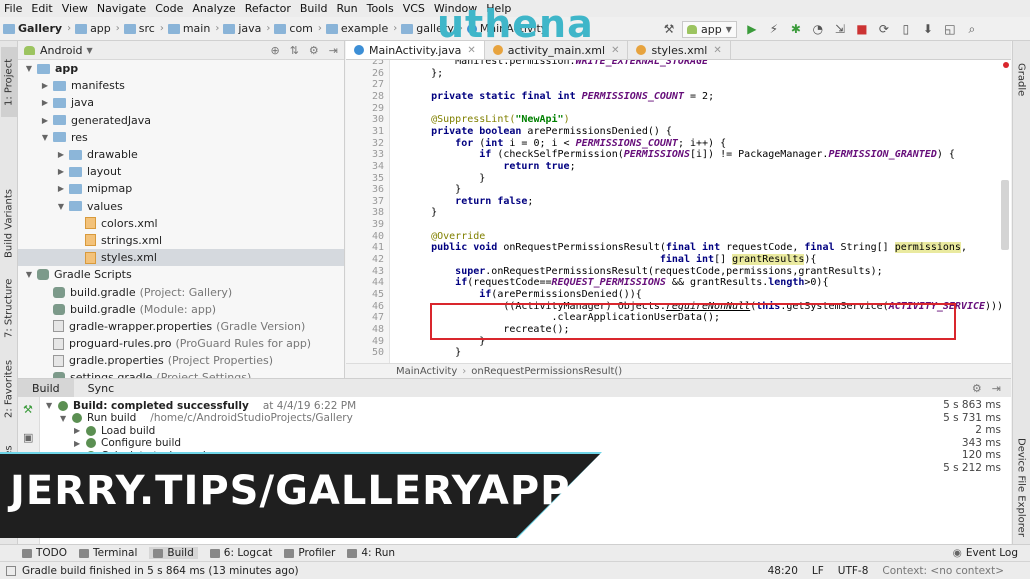  Describe the element at coordinates (143, 28) in the screenshot. I see `breadcrumb-item: src ›` at that location.